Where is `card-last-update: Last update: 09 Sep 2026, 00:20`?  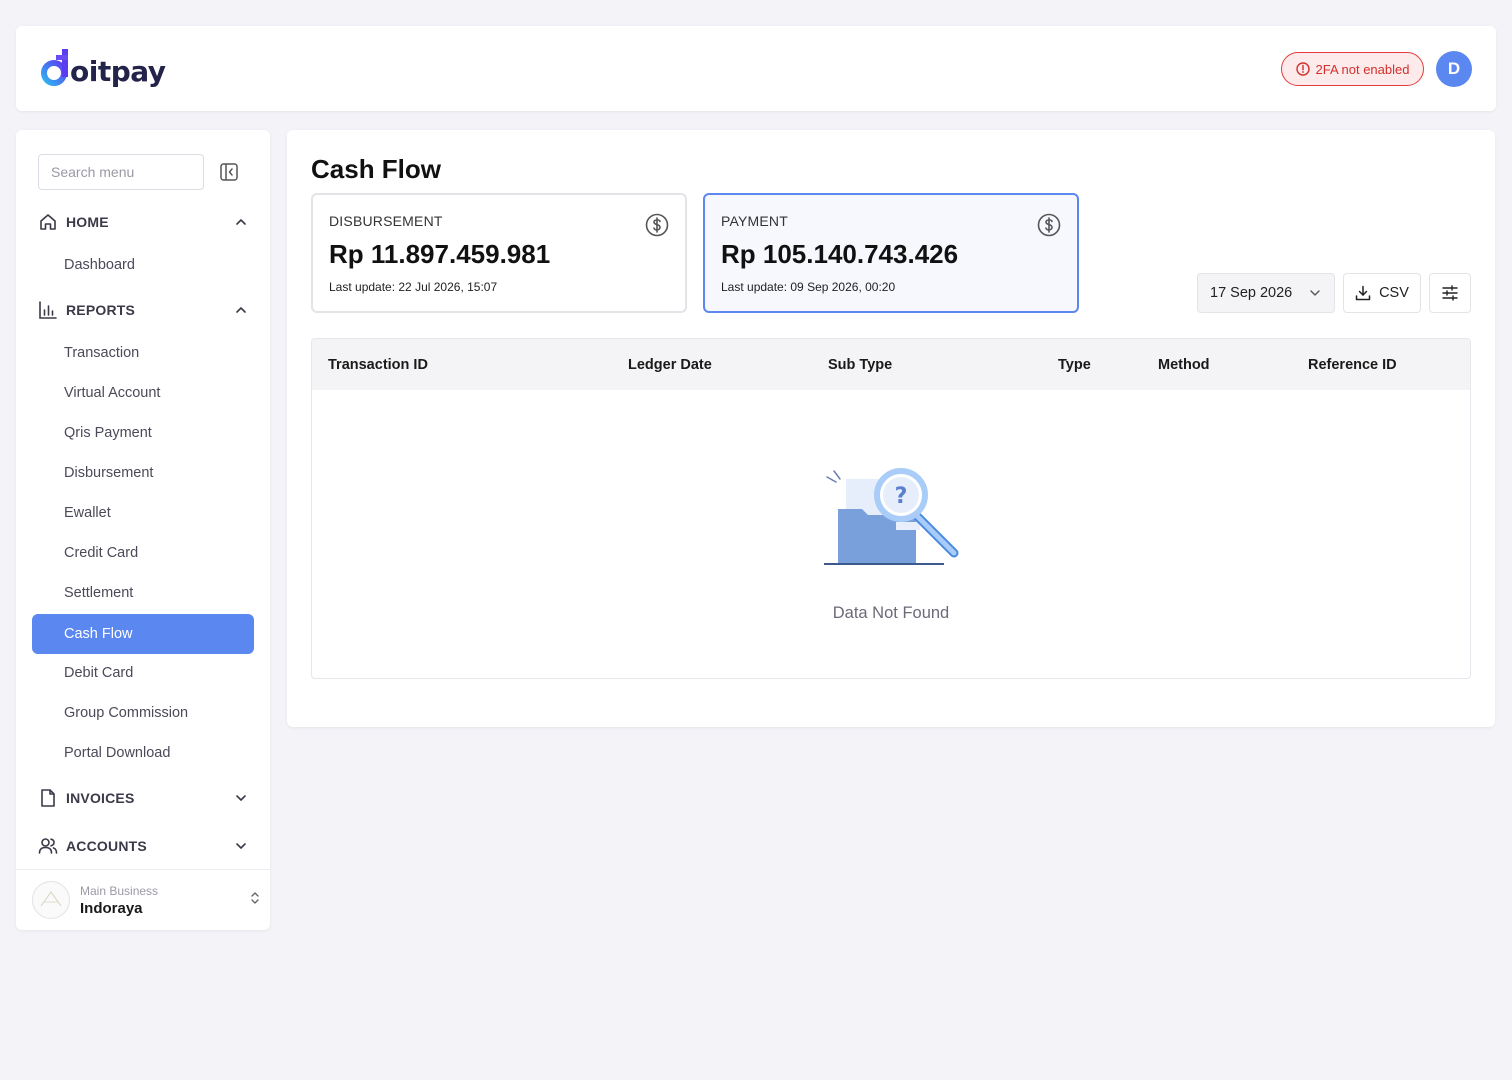
card-last-update: Last update: 09 Sep 2026, 00:20 is located at coordinates (808, 287).